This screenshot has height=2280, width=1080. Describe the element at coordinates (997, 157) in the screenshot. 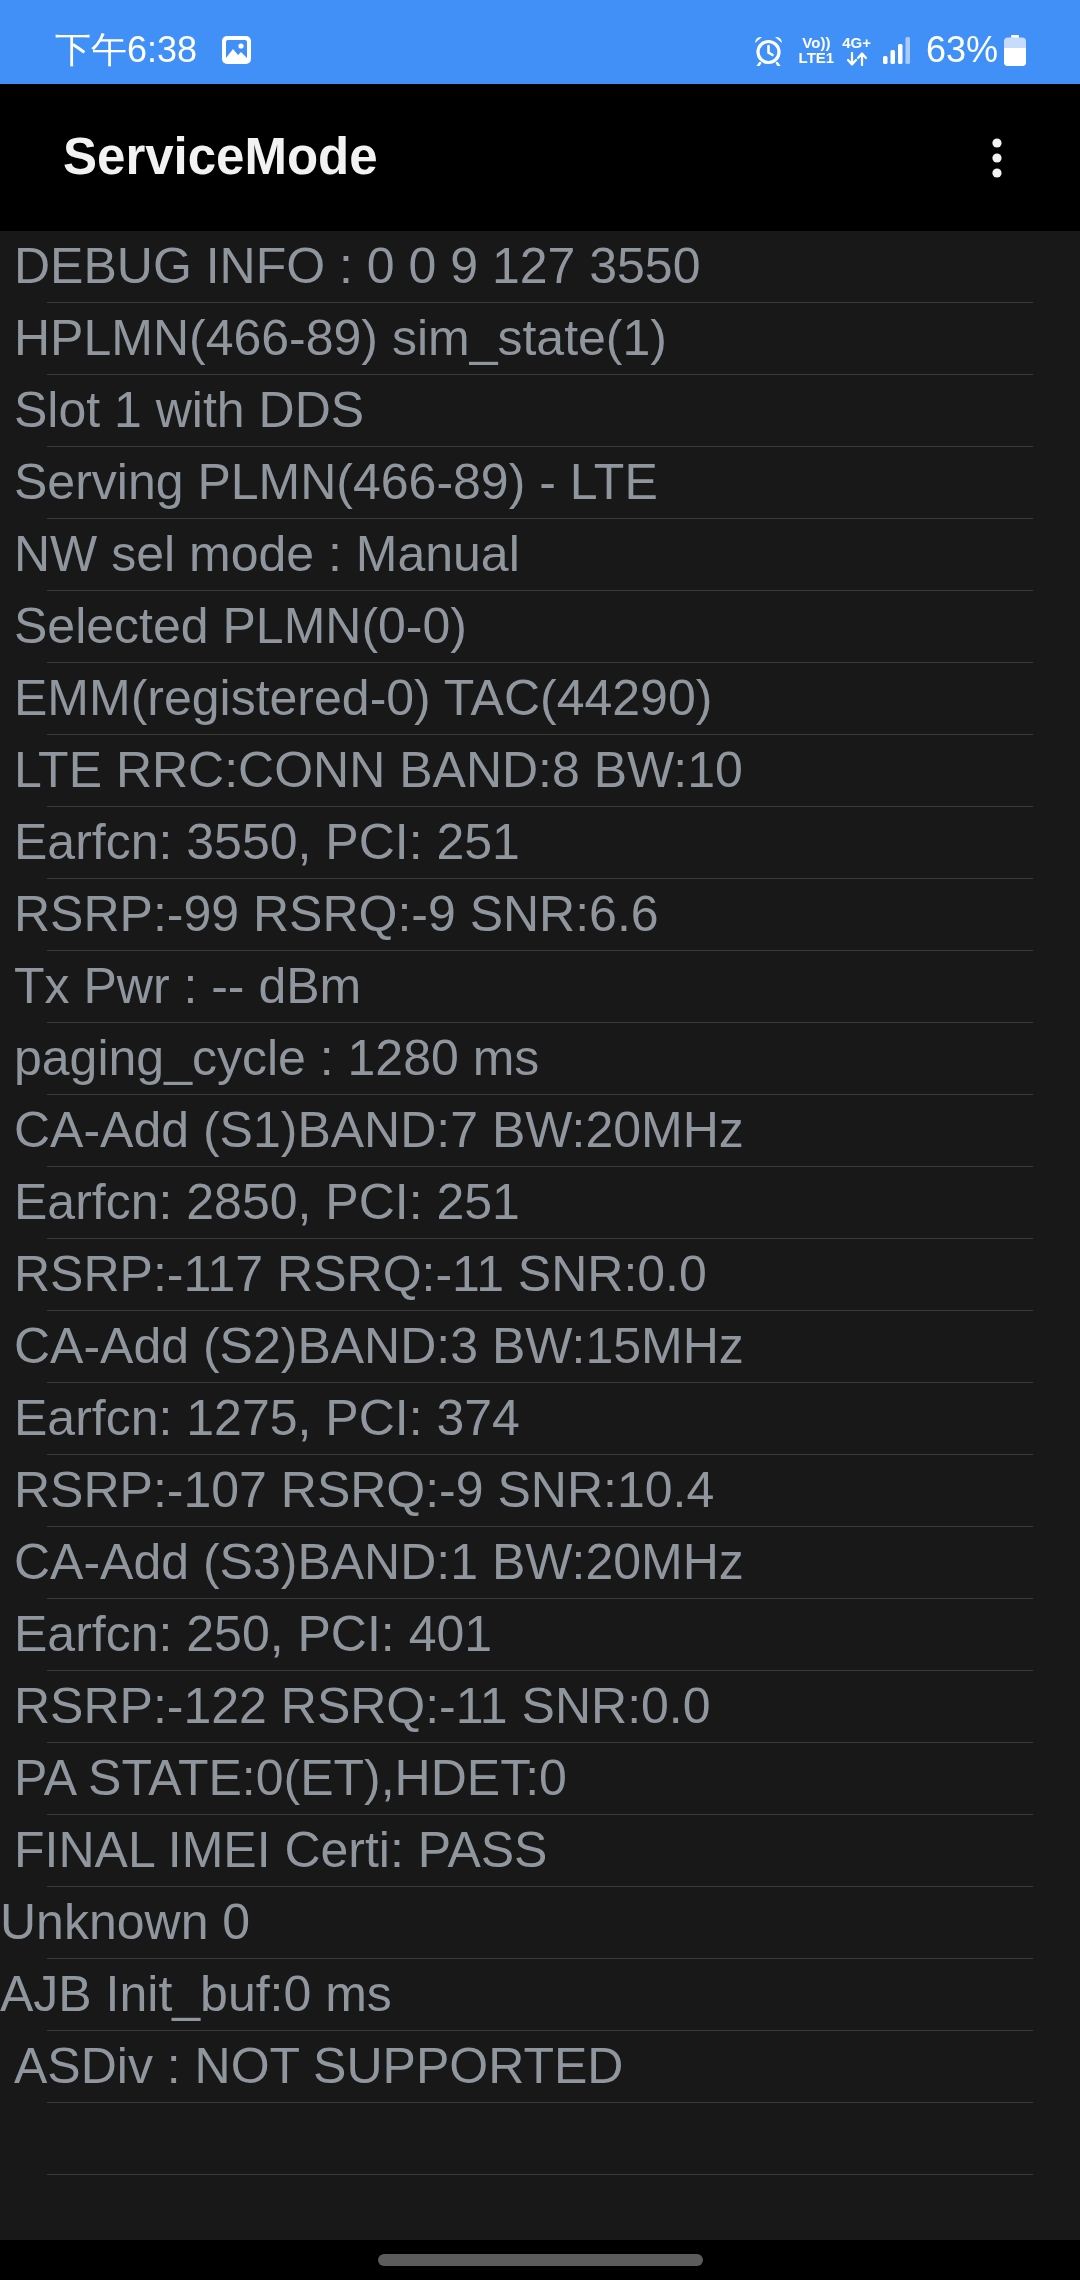

I see `more-options-icon` at that location.